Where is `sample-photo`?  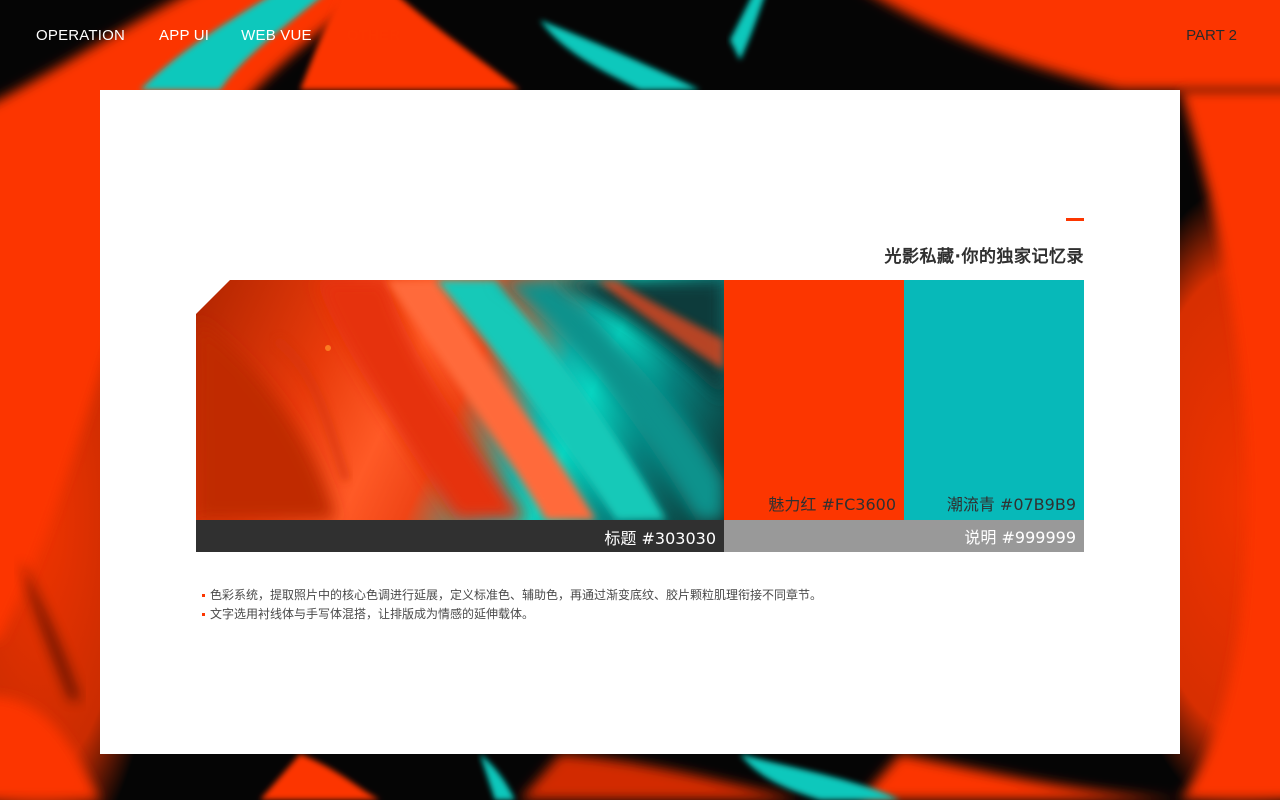
sample-photo is located at coordinates (460, 400).